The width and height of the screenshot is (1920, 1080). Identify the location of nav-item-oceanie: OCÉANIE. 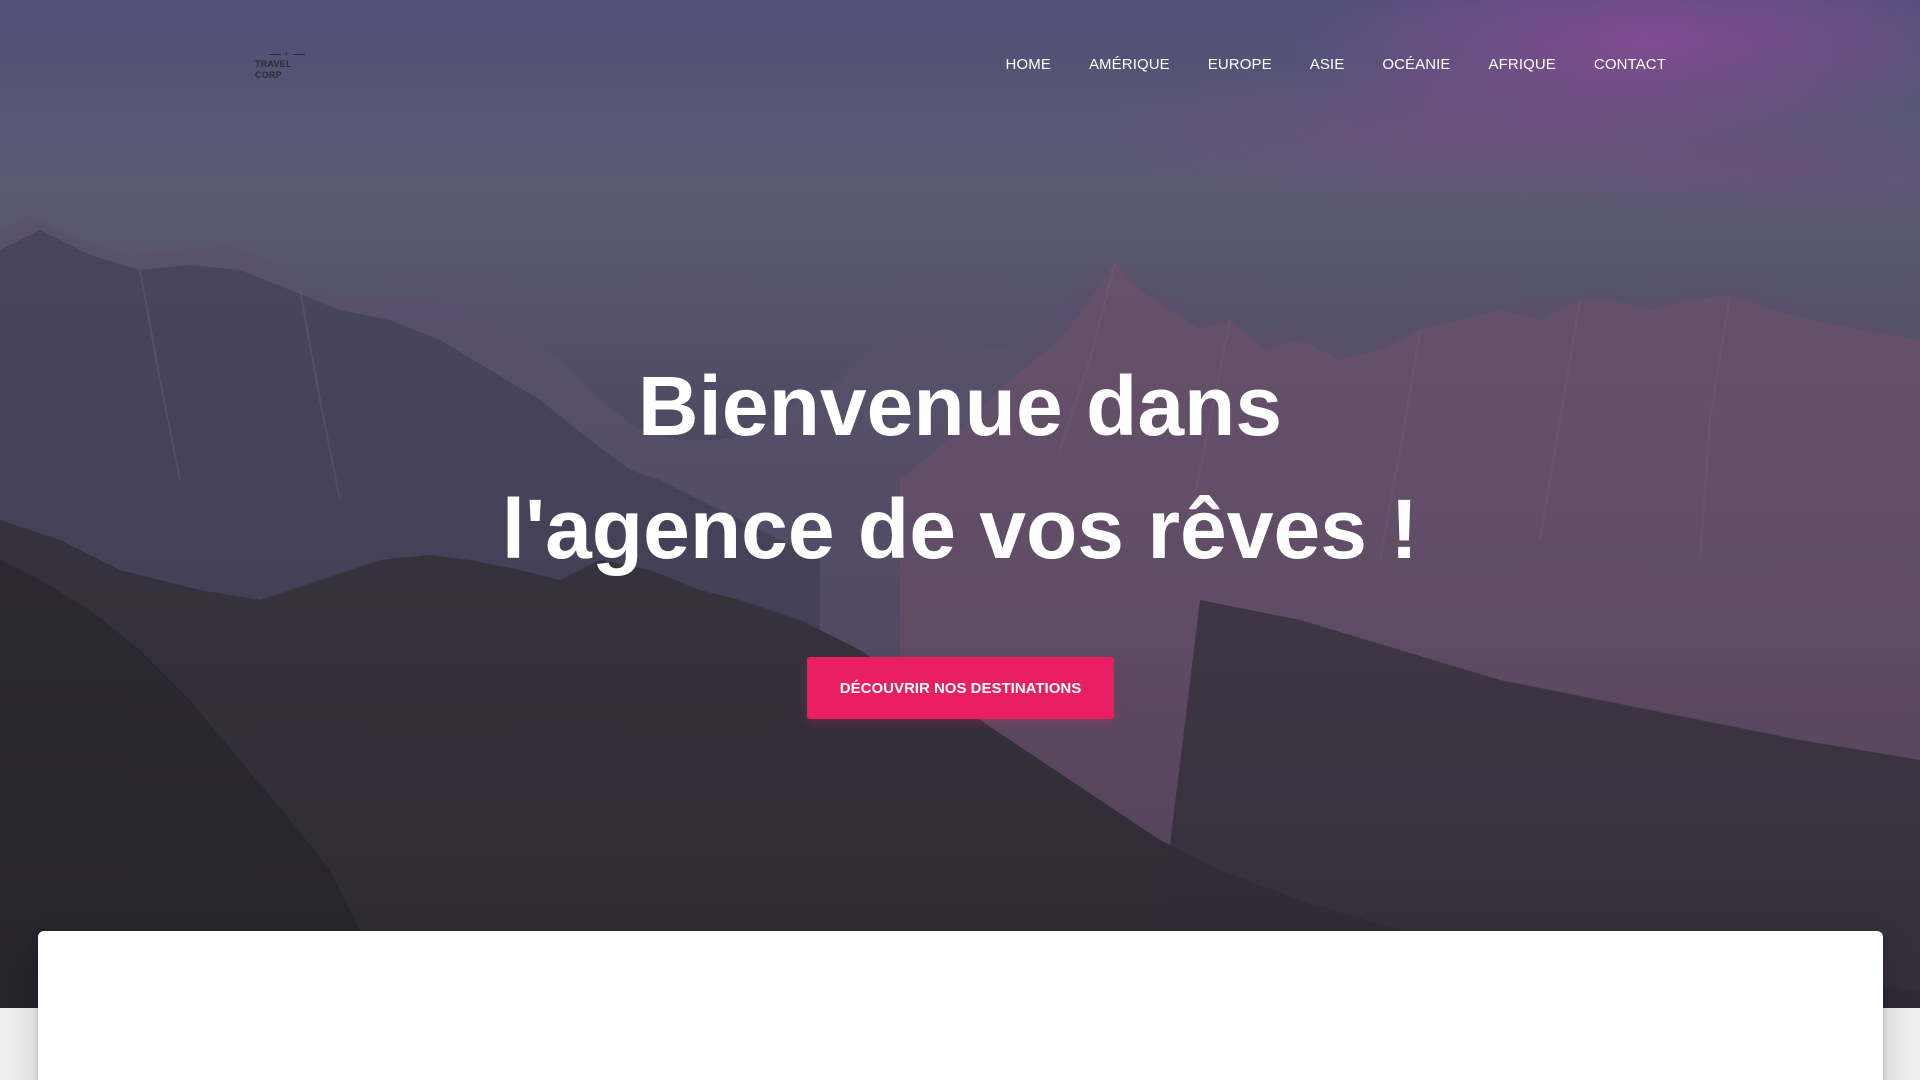
(1416, 64).